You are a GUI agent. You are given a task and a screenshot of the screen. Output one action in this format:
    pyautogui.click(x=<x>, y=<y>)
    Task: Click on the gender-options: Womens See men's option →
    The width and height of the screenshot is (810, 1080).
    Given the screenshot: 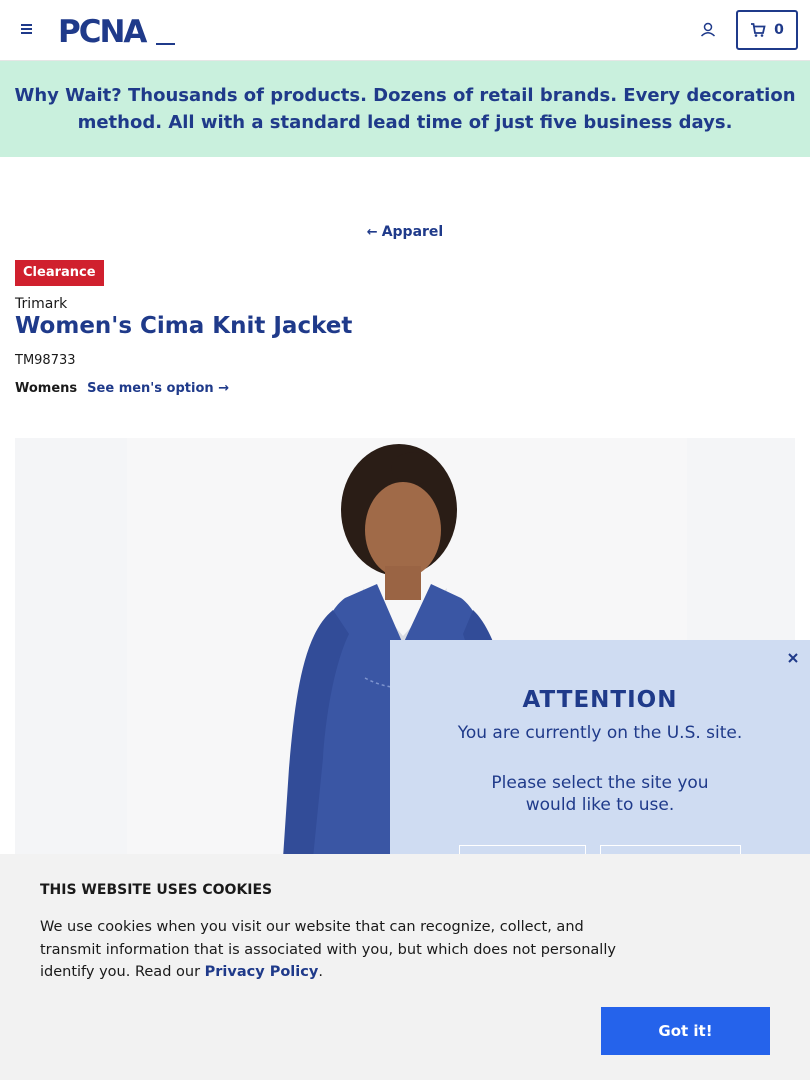 What is the action you would take?
    pyautogui.click(x=122, y=388)
    